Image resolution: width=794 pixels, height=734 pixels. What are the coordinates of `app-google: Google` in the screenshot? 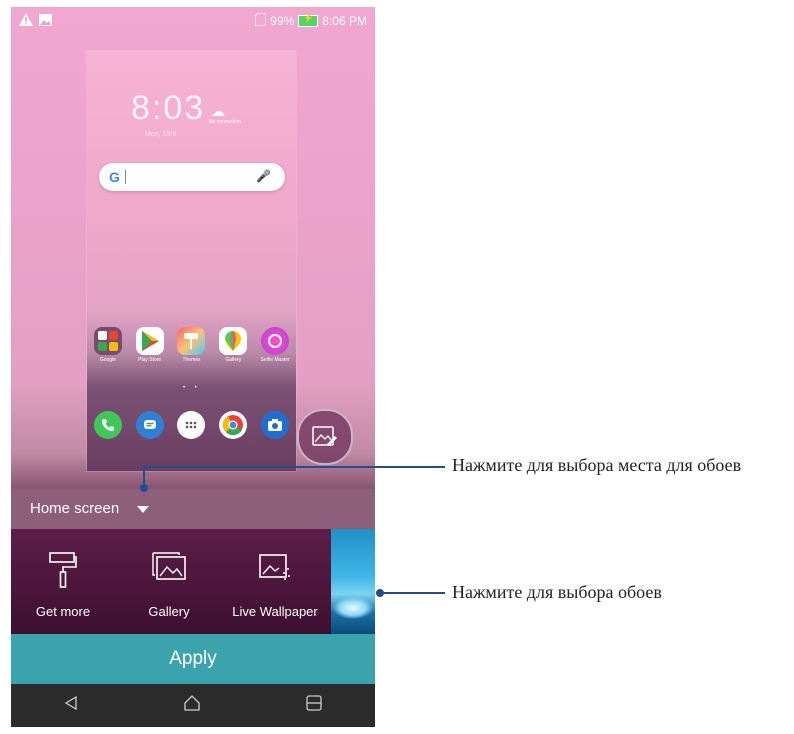 It's located at (108, 345).